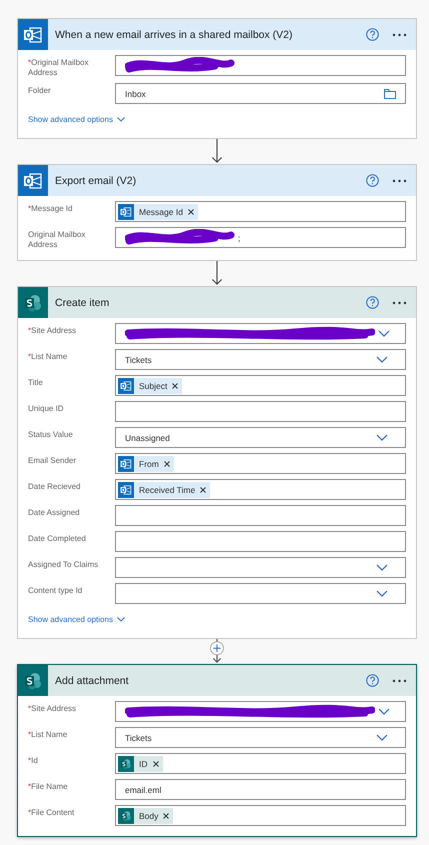  Describe the element at coordinates (56, 590) in the screenshot. I see `field-label: Content type Id` at that location.